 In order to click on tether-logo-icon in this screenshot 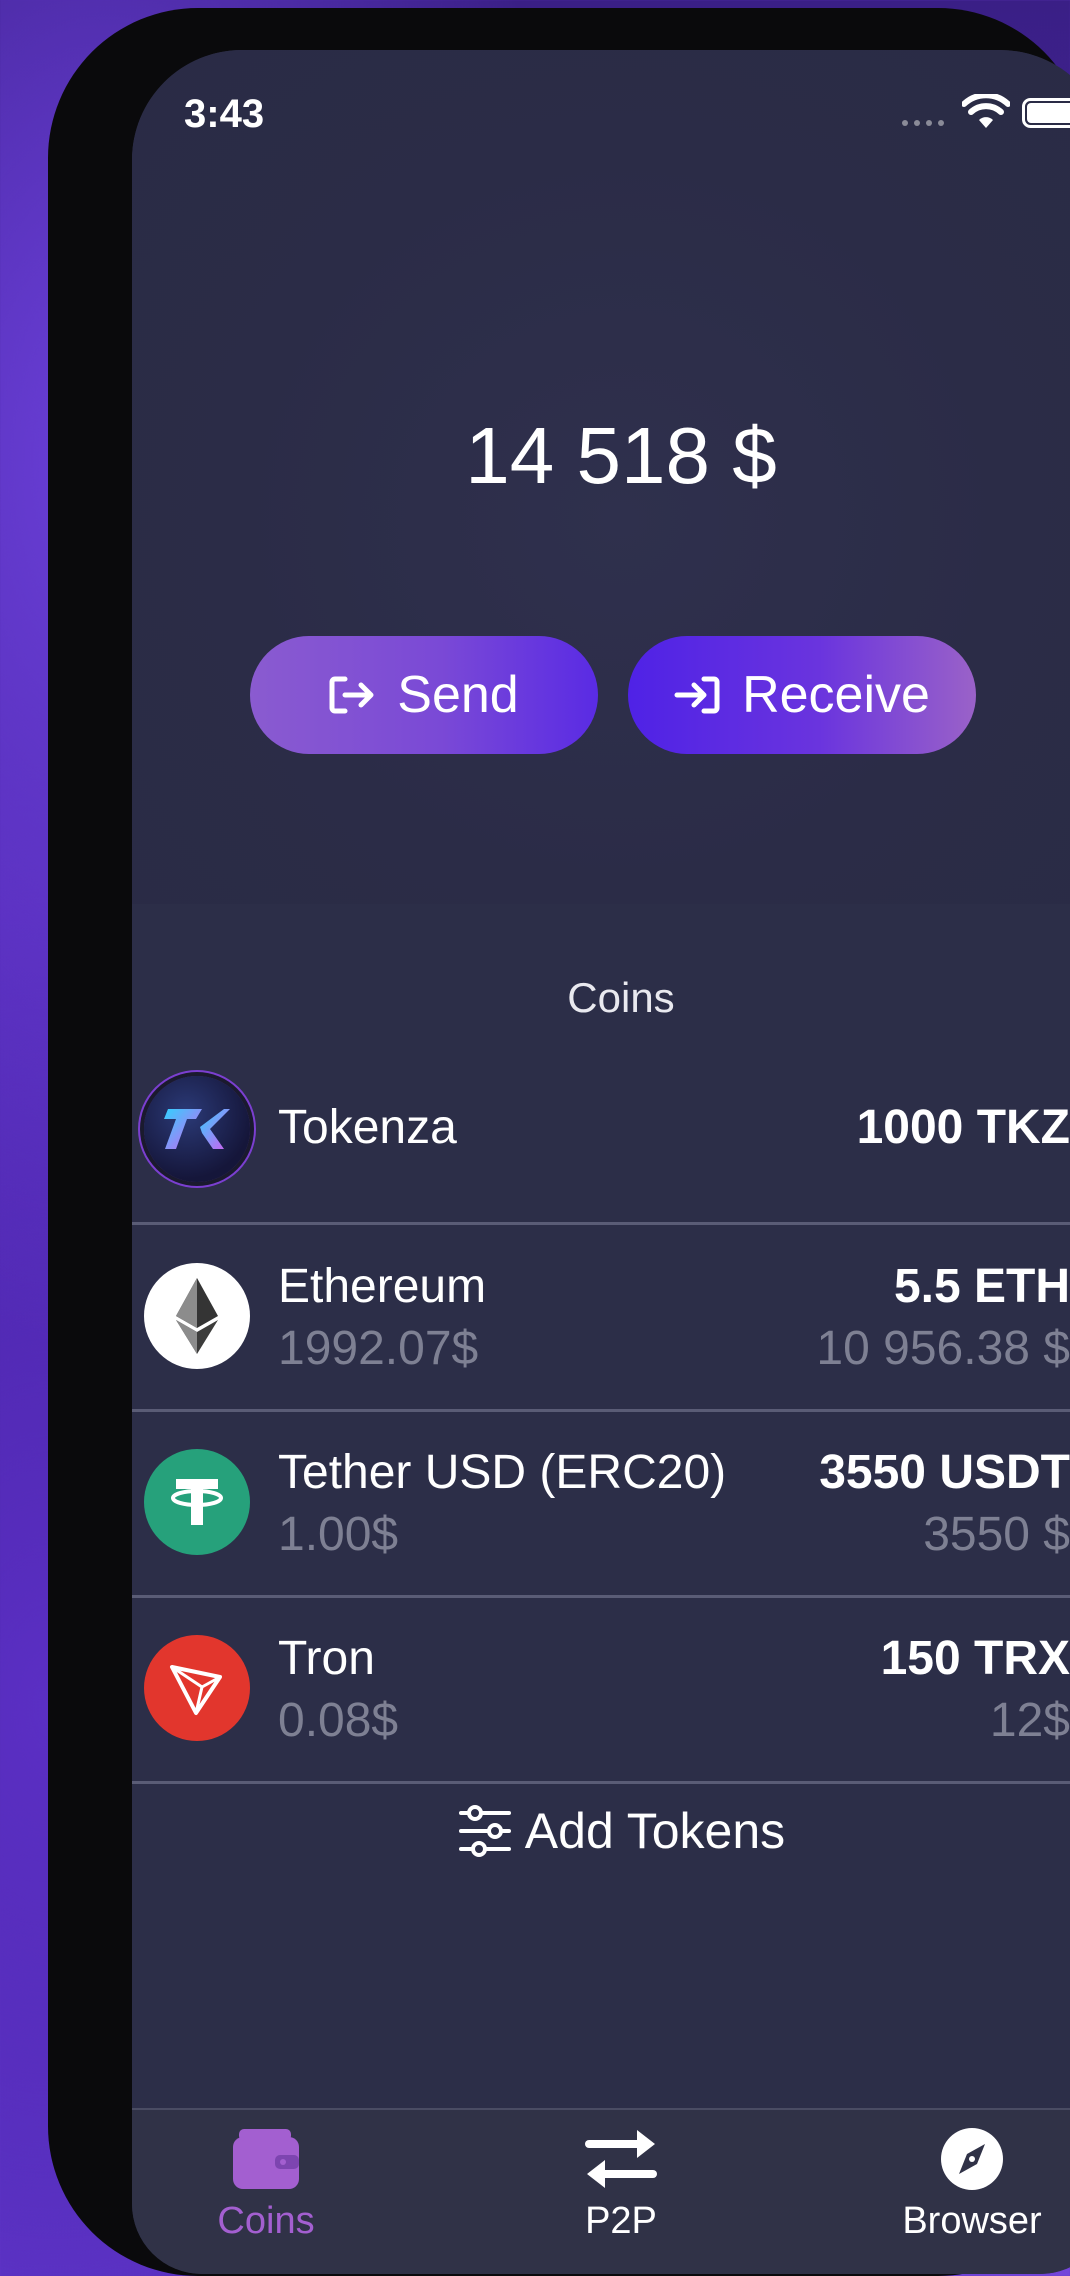, I will do `click(197, 1502)`.